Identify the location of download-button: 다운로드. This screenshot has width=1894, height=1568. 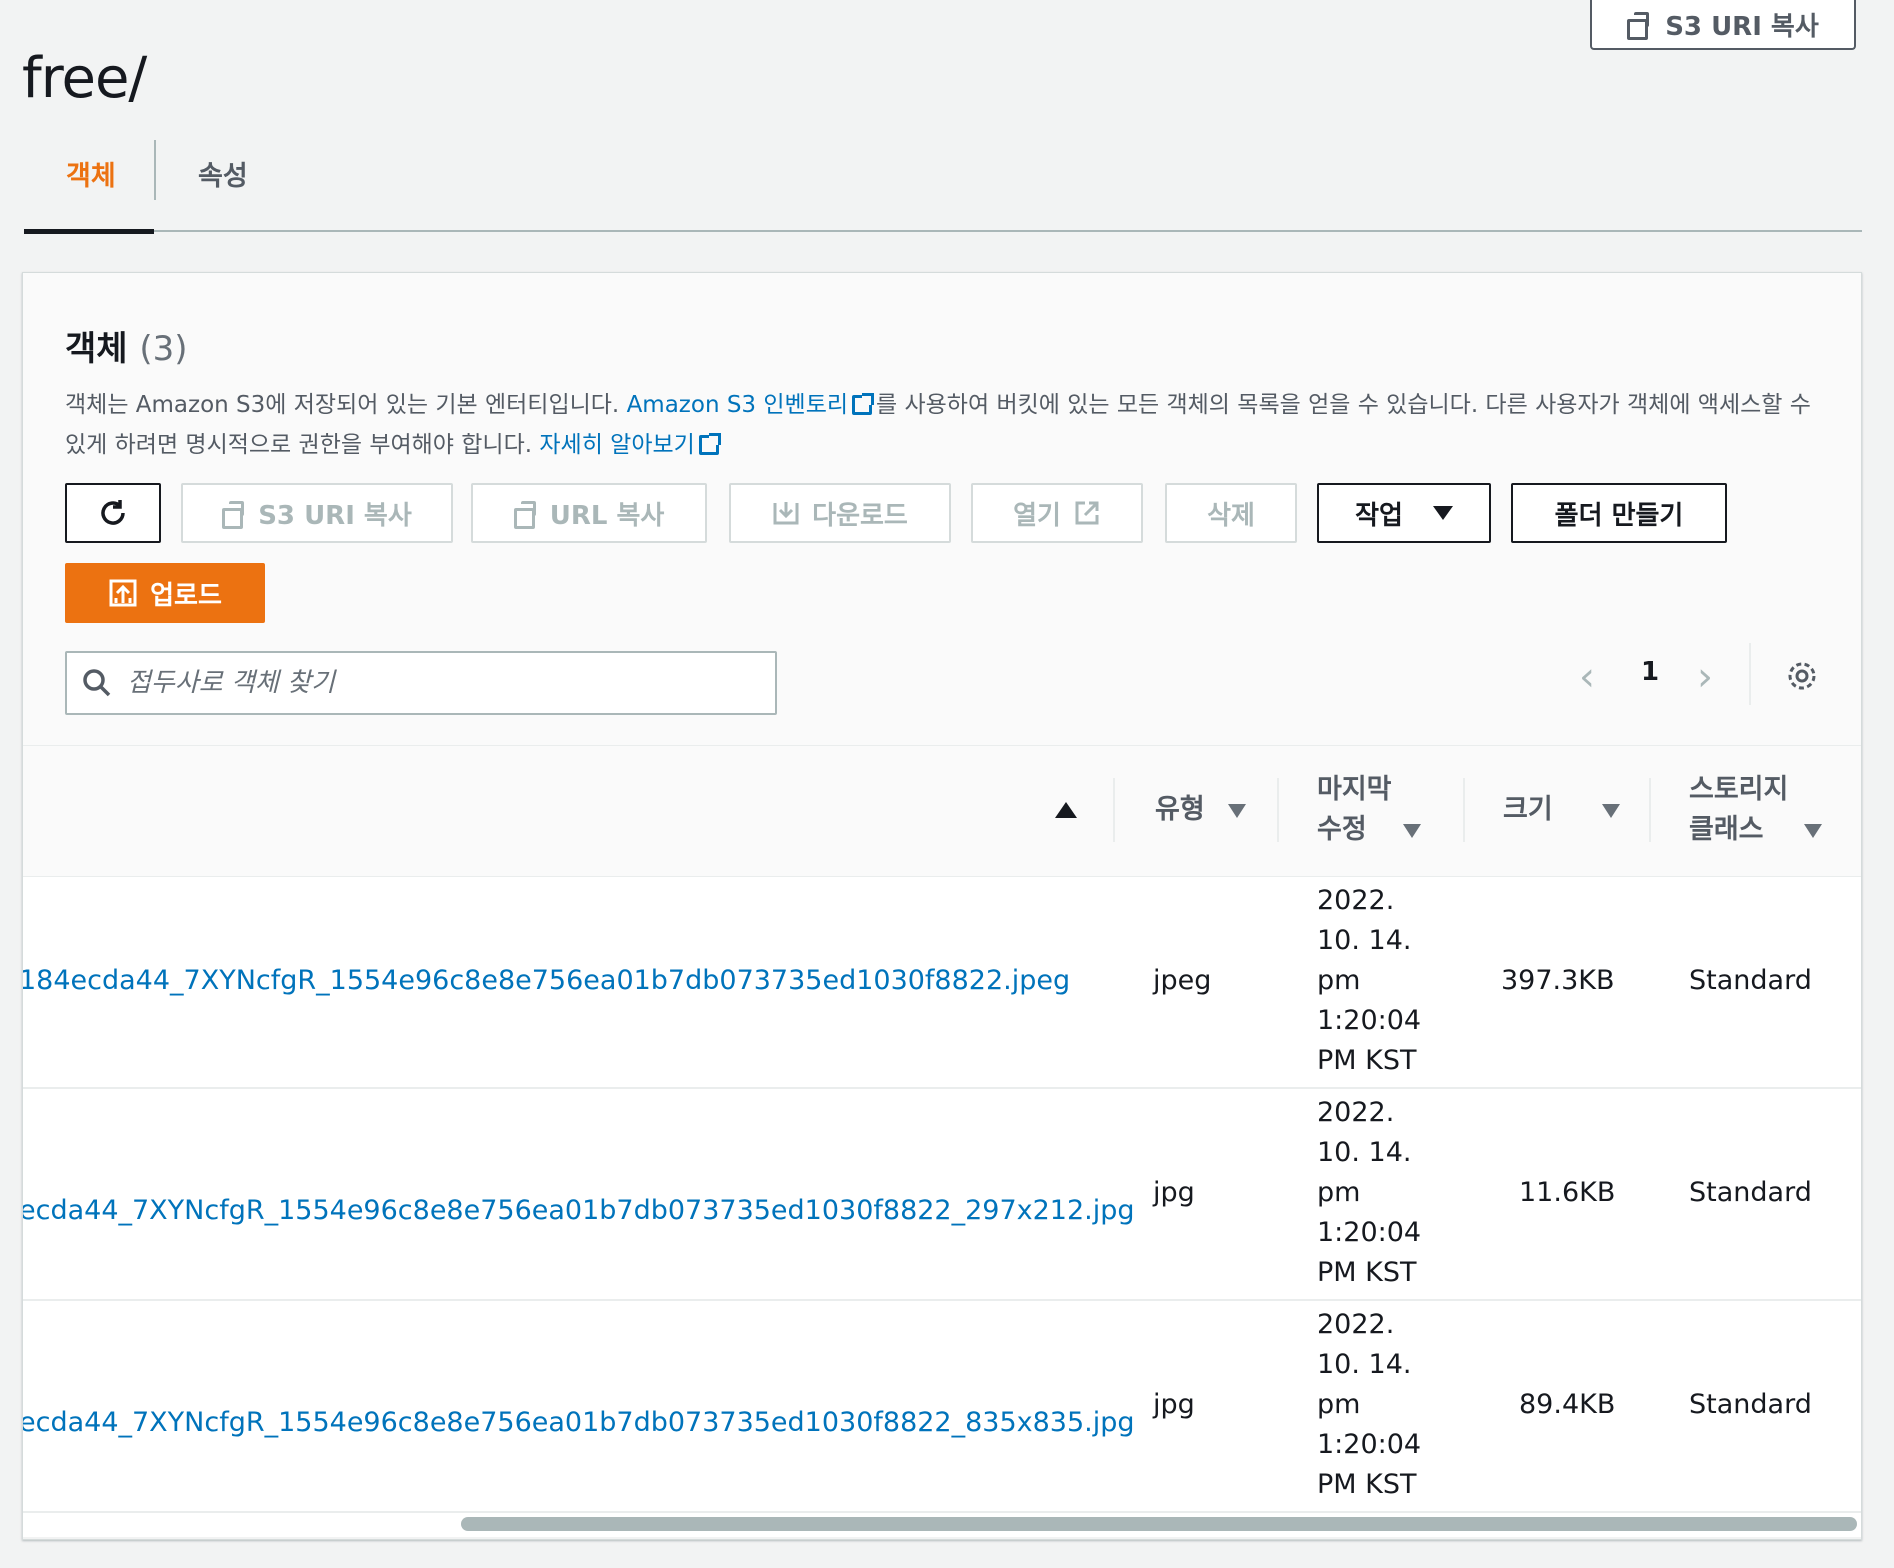
(840, 513).